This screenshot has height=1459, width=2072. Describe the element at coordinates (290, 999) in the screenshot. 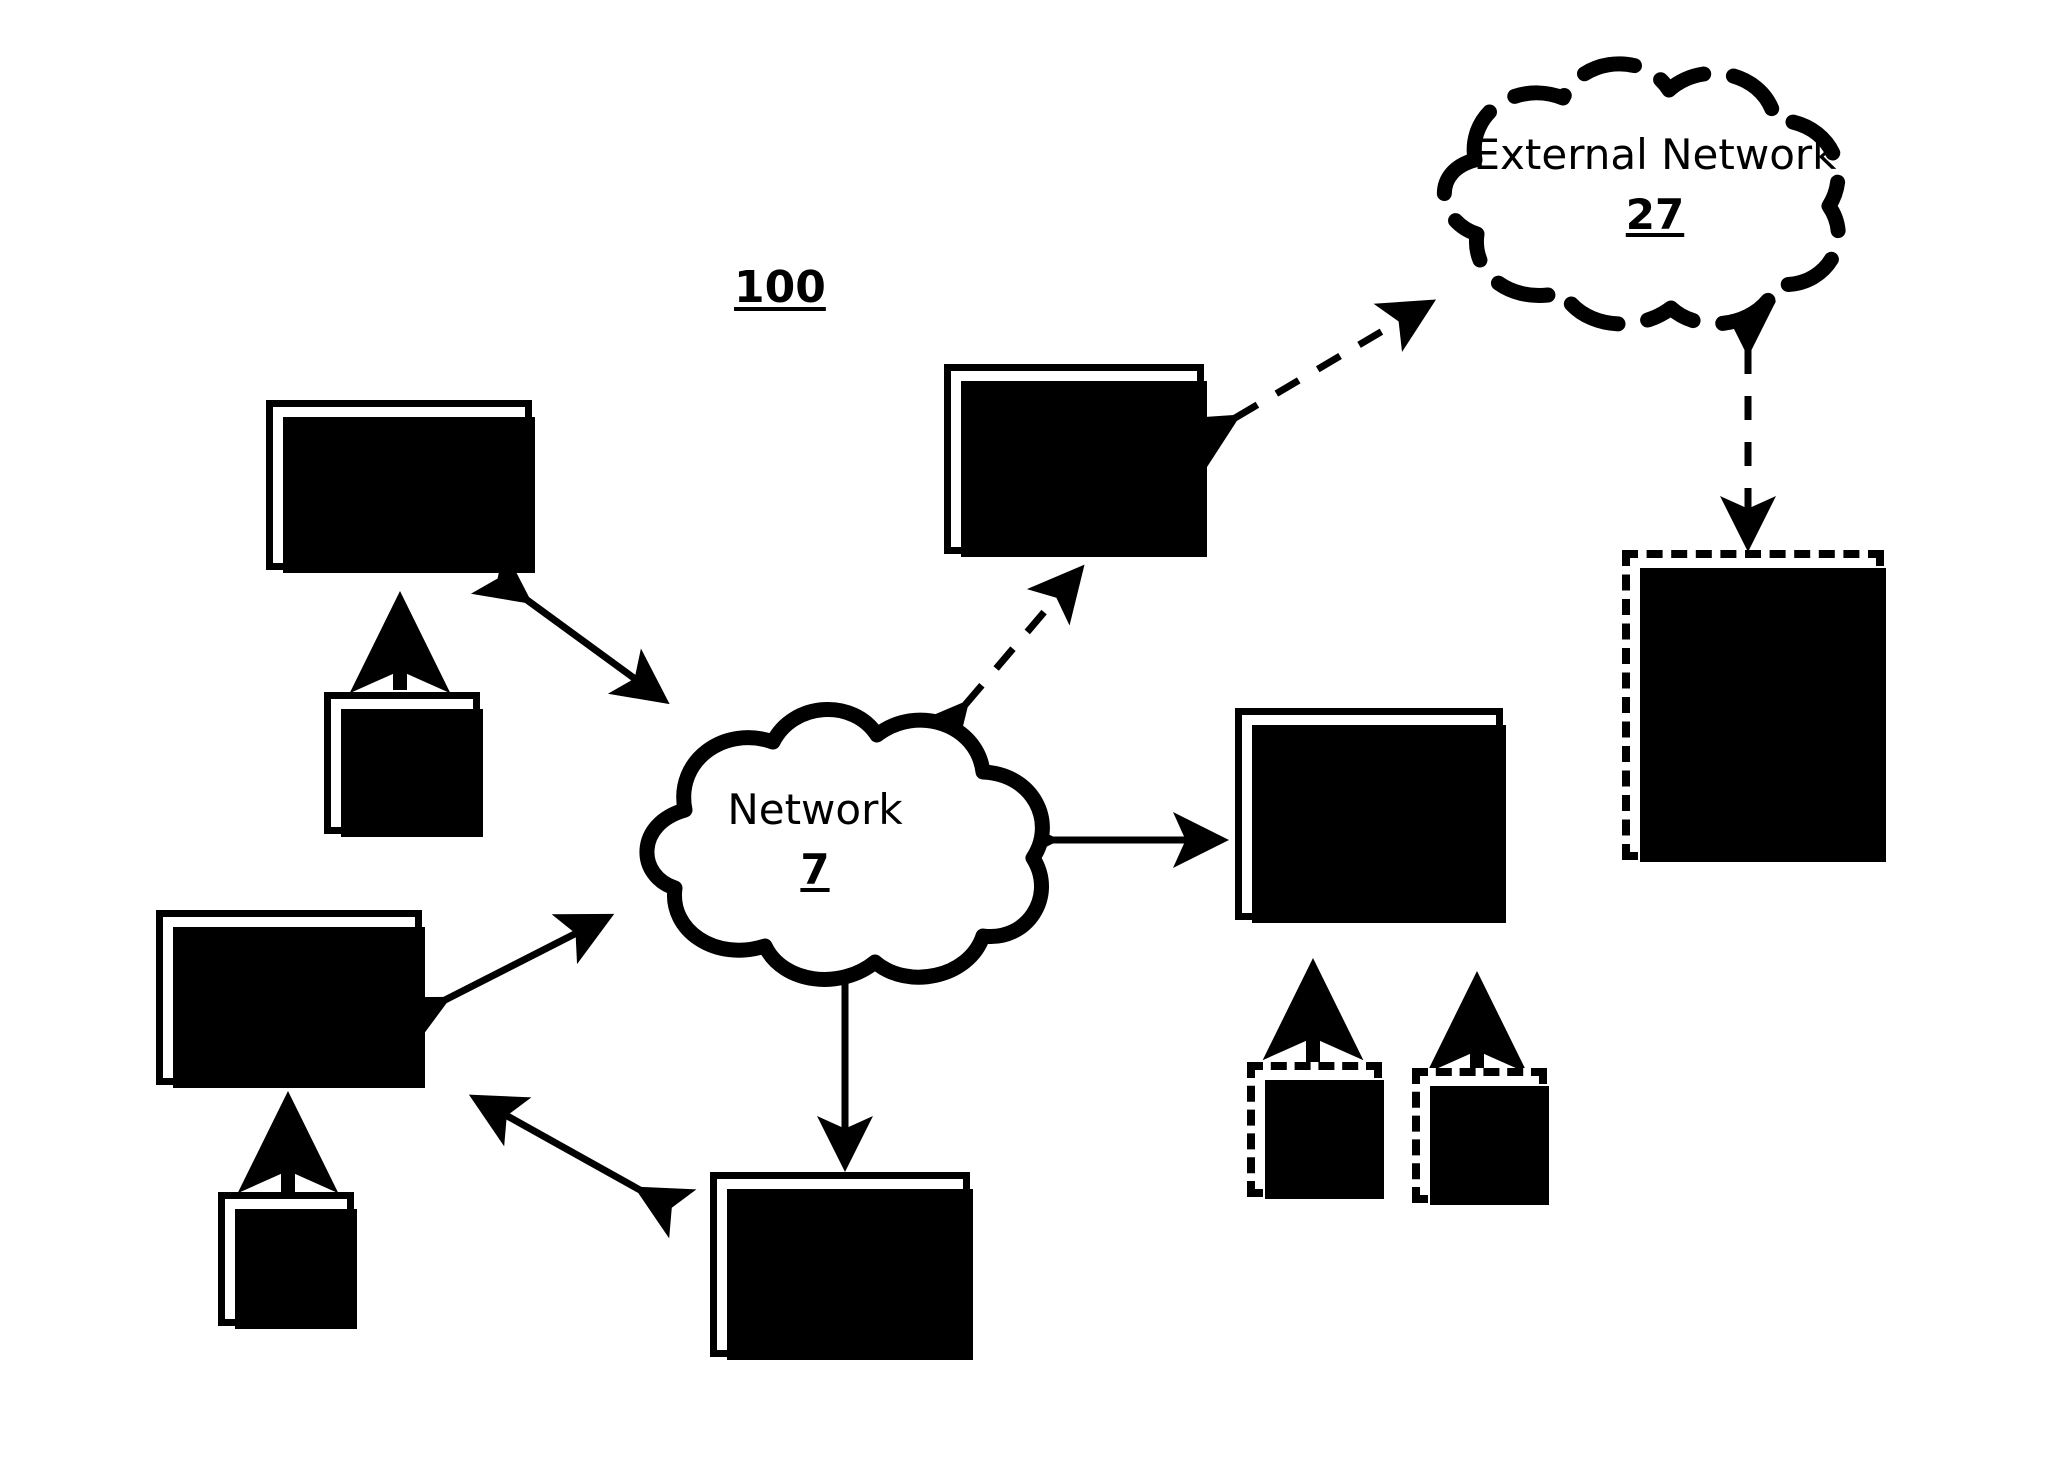

I see `node-appliance-11: Appliance 11` at that location.